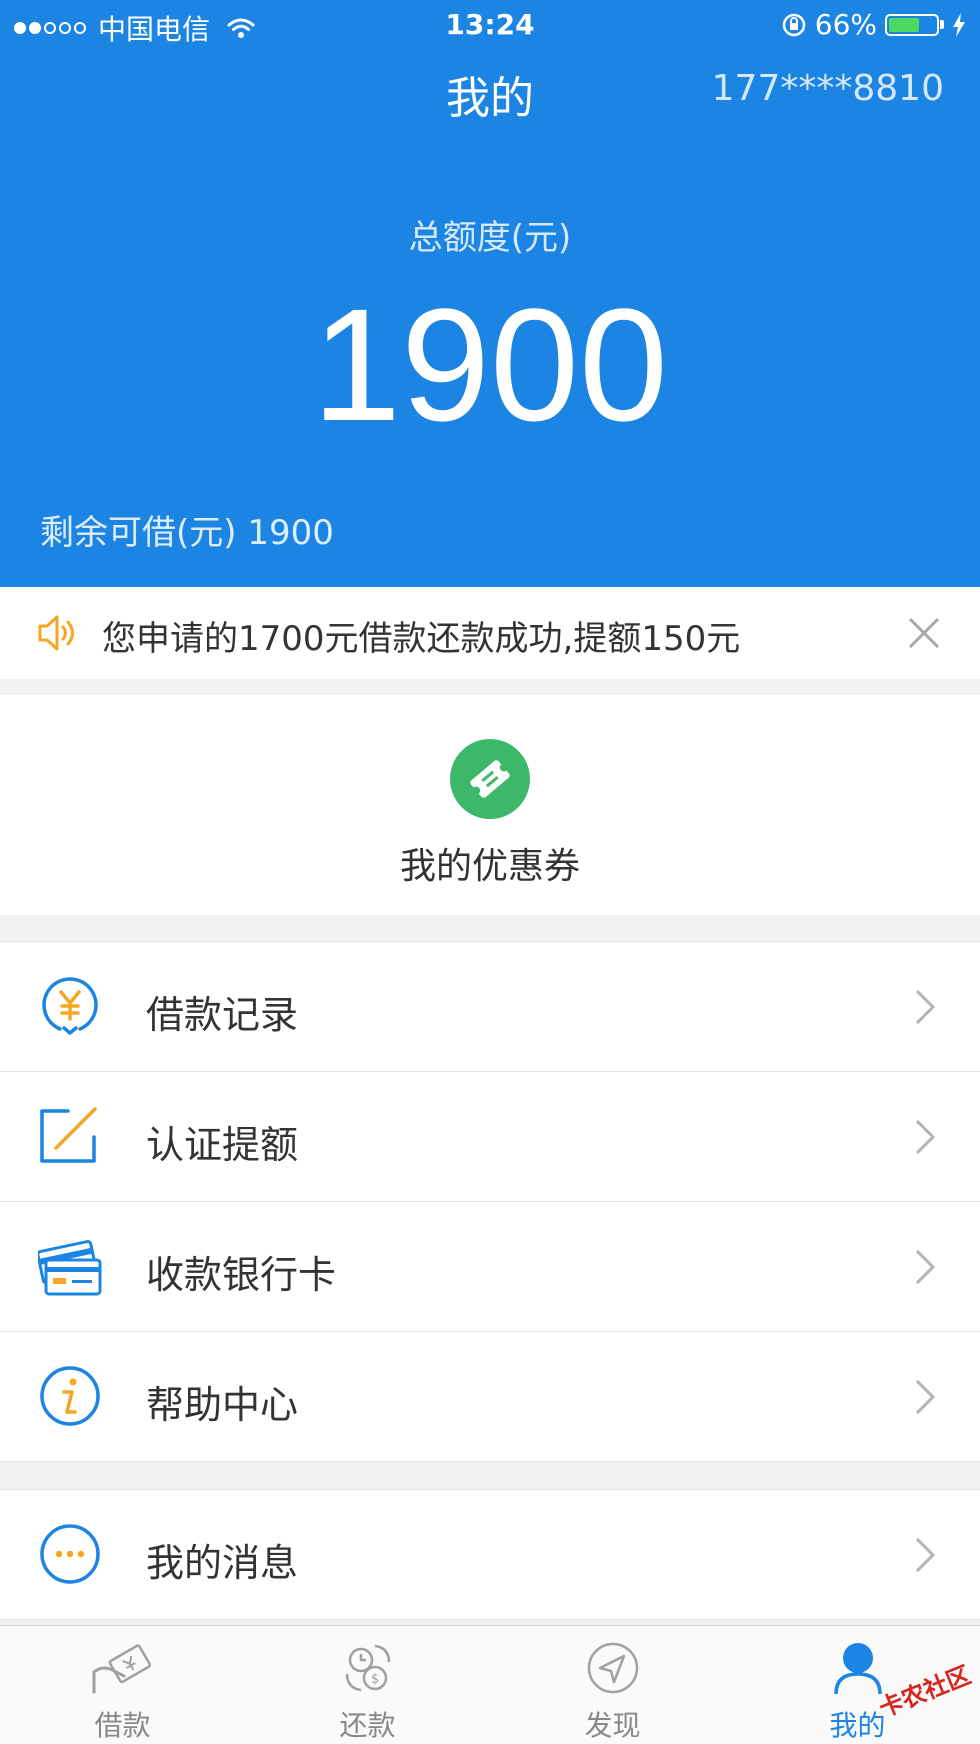  I want to click on tab-repay: $ 还款, so click(367, 1685).